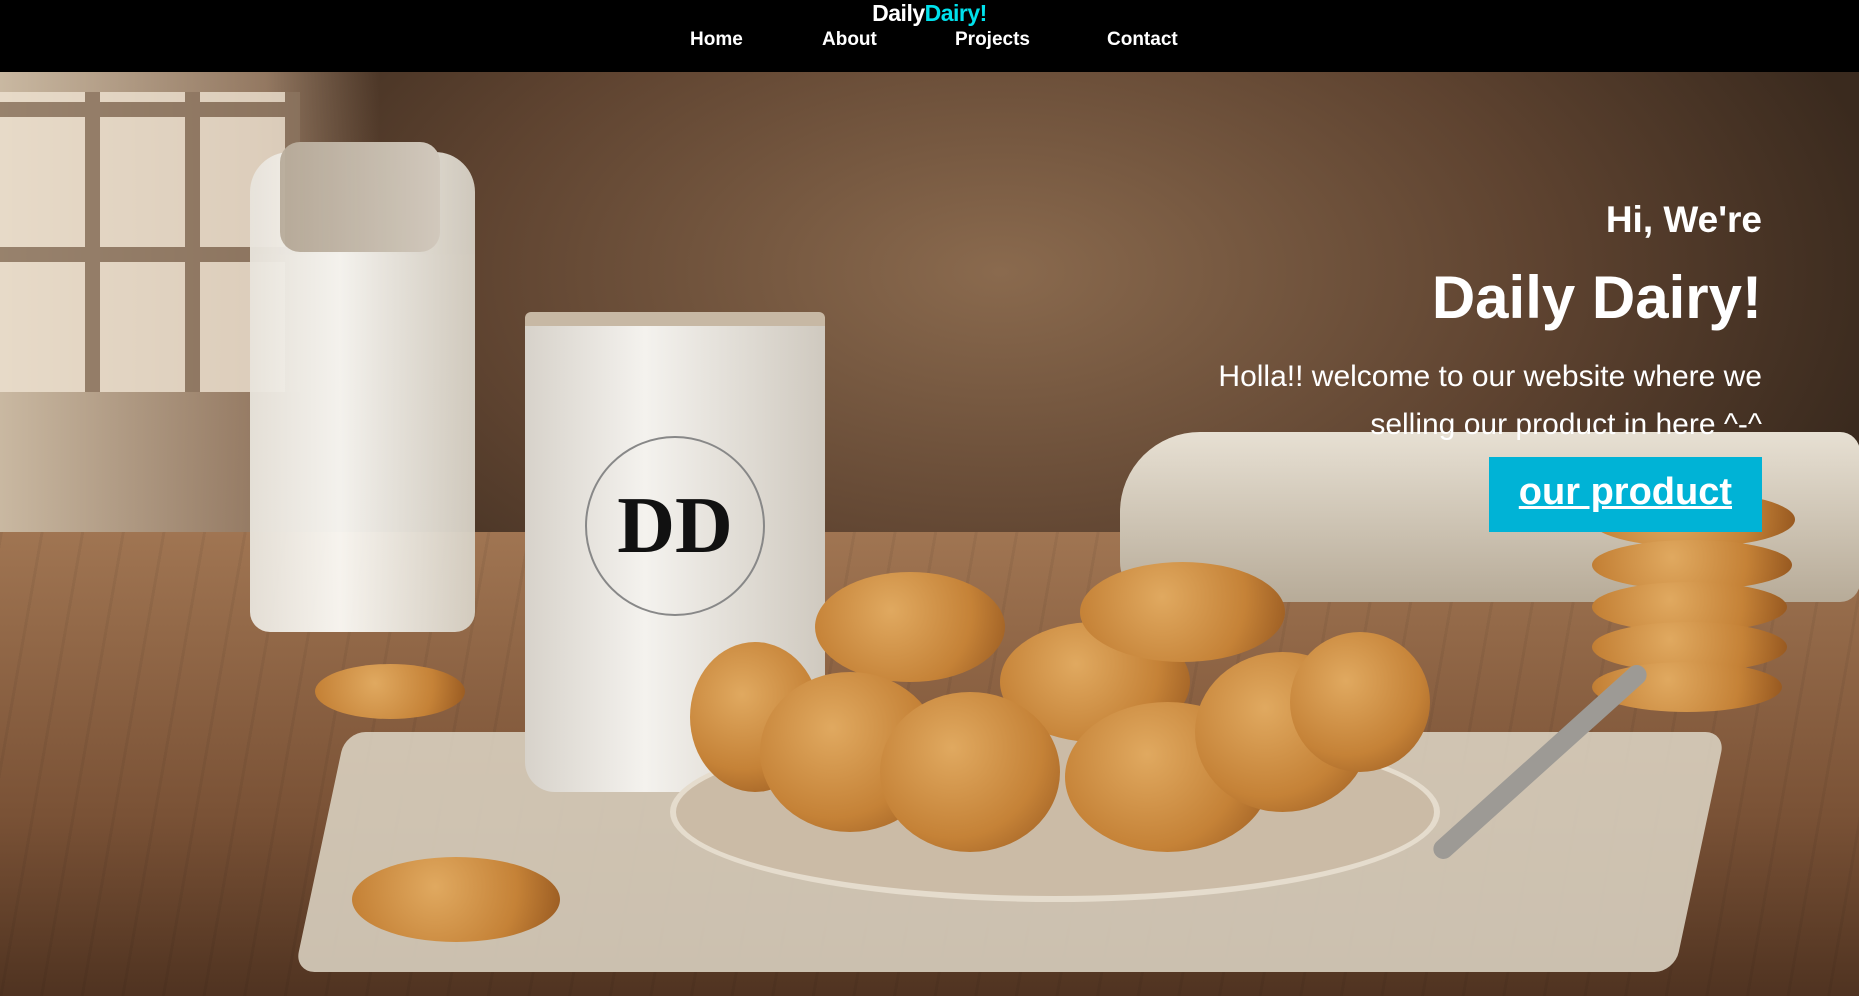  I want to click on greeting-heading: Hi, We're, so click(1683, 219).